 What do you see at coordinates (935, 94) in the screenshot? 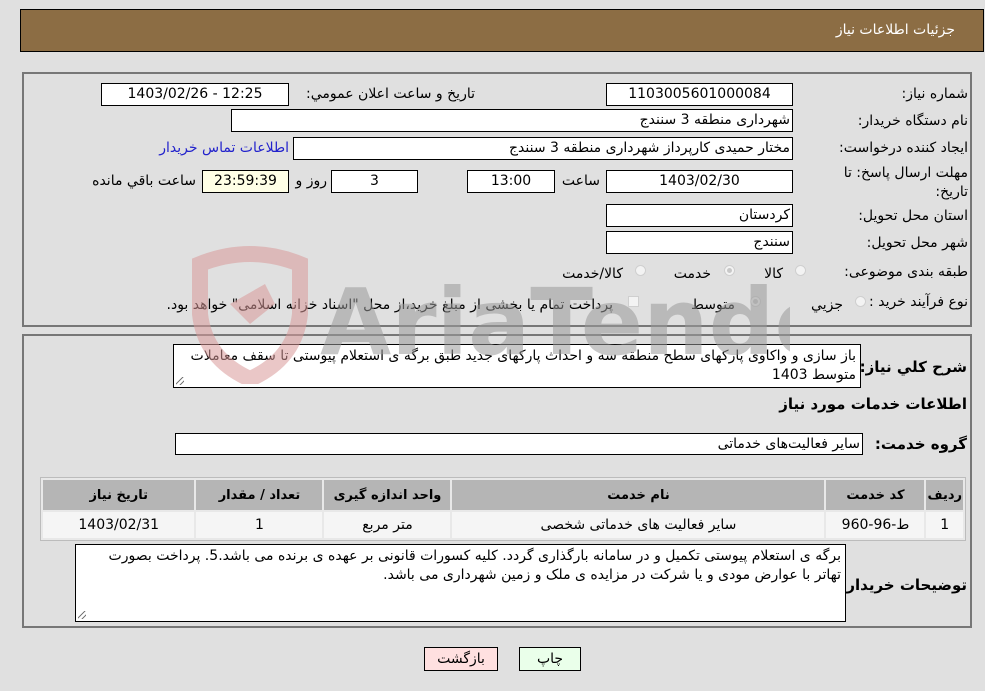
I see `need-number-label: شماره نیاز:` at bounding box center [935, 94].